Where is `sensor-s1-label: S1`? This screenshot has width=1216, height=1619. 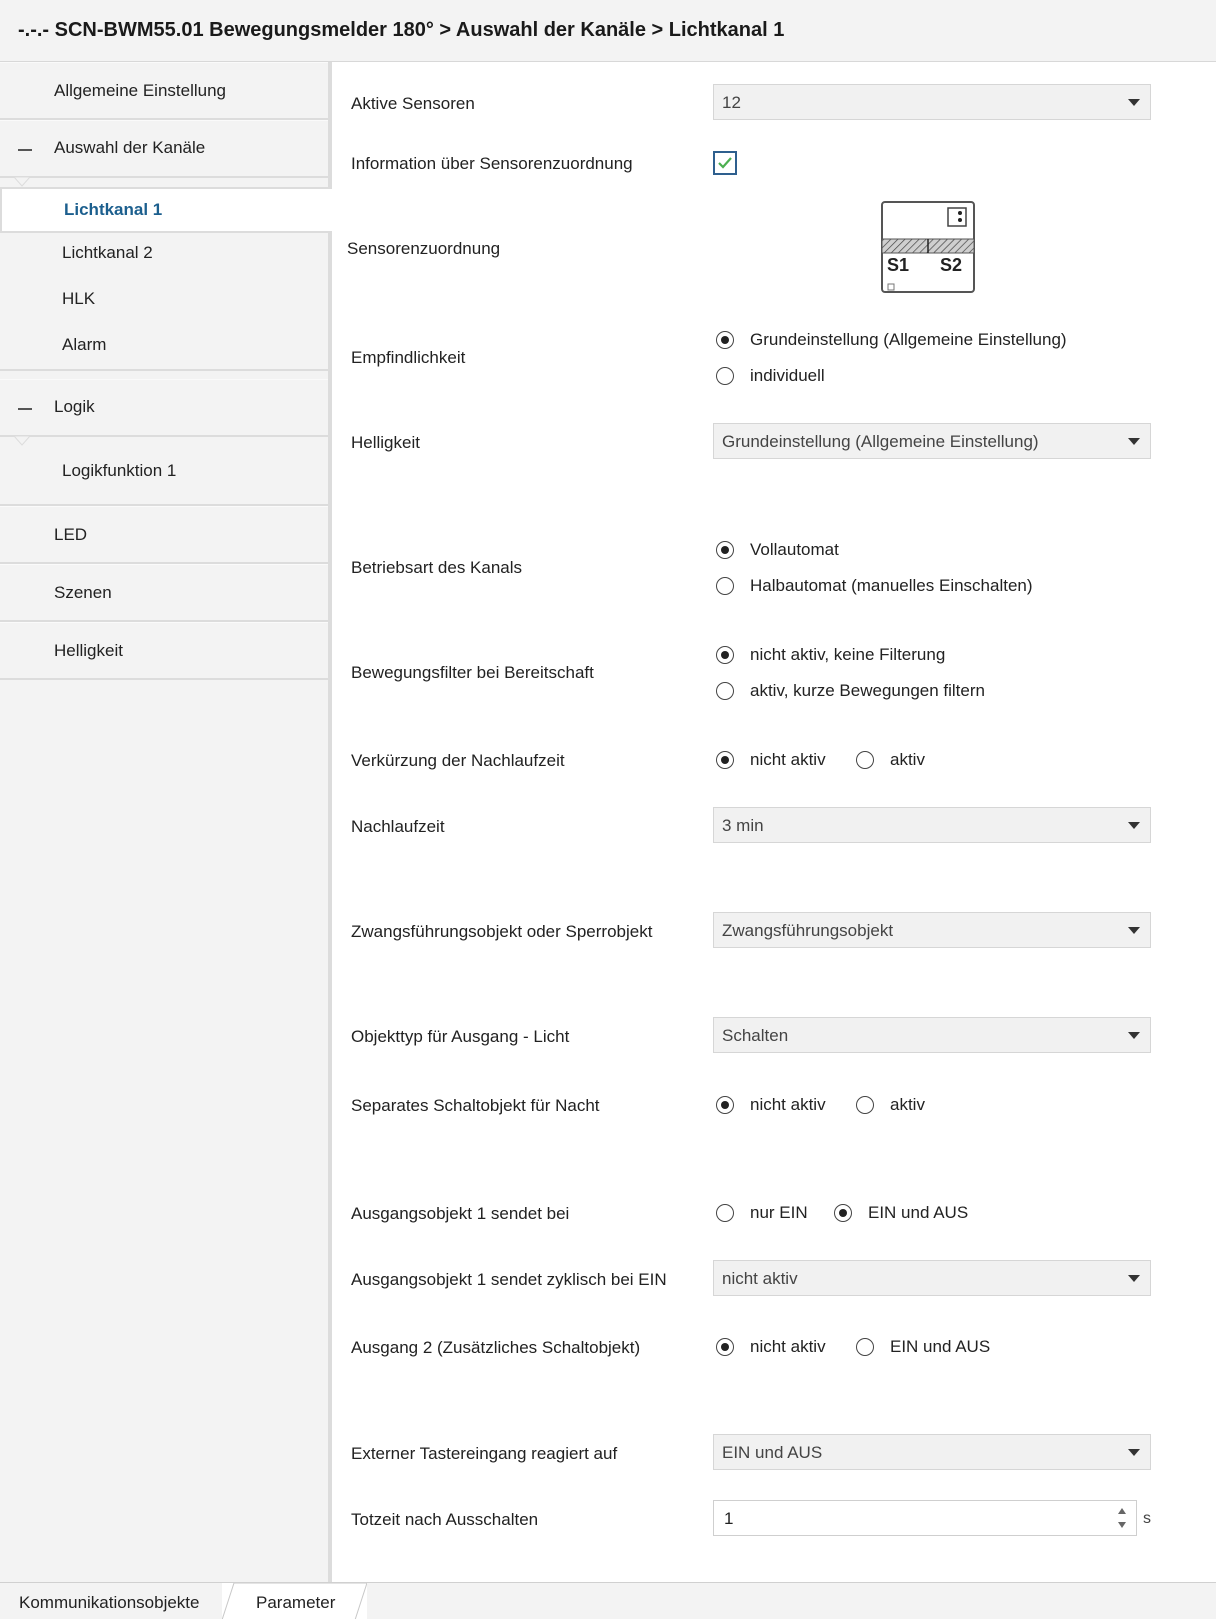 sensor-s1-label: S1 is located at coordinates (898, 265).